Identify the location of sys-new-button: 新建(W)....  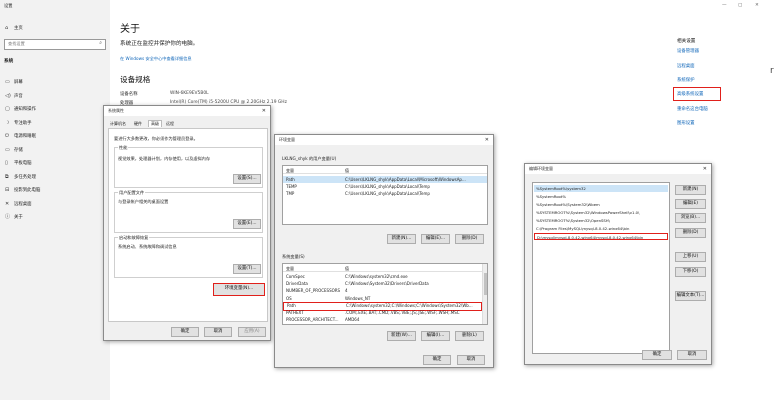
(401, 336).